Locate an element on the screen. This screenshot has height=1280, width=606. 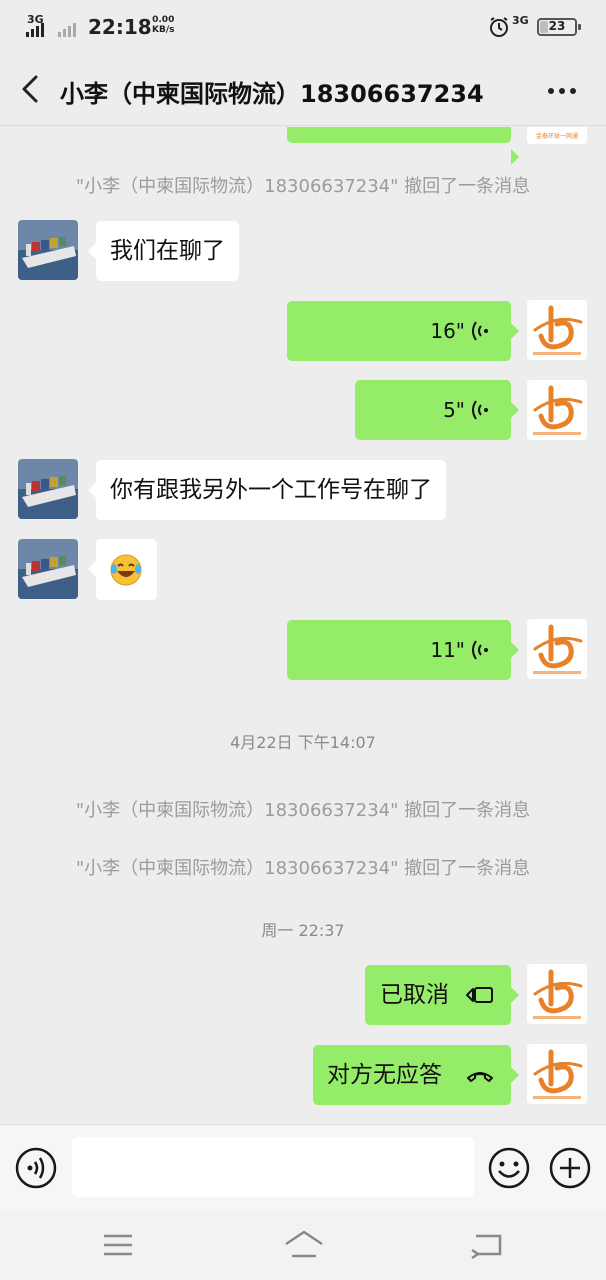
call-status-label: 对方无应答 is located at coordinates (384, 1075).